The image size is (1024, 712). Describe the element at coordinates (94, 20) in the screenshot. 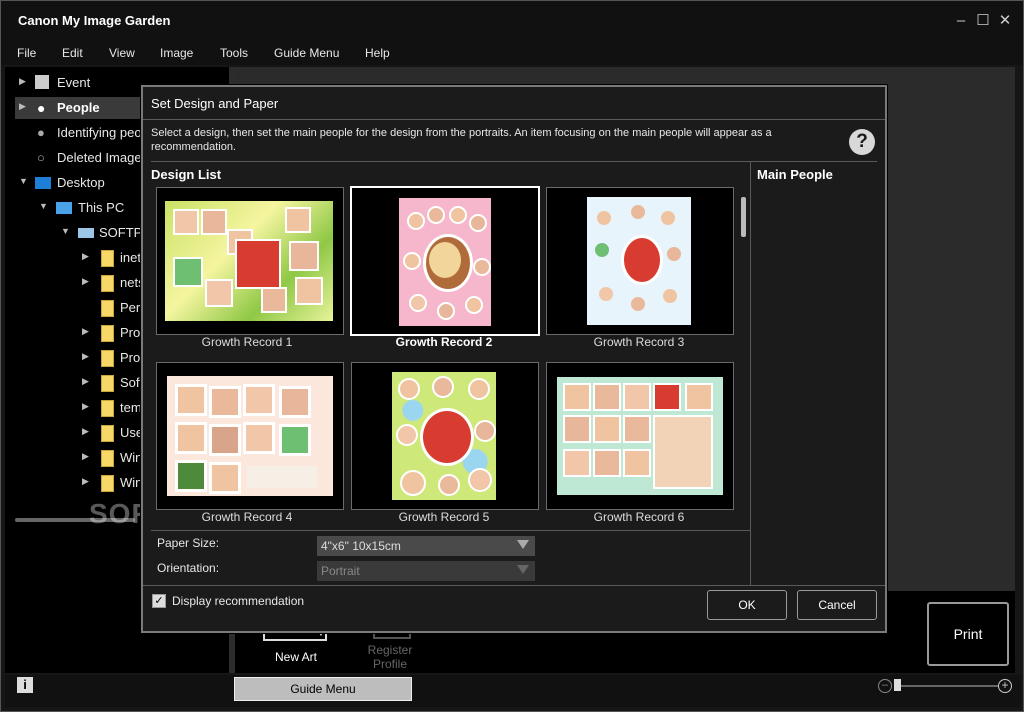

I see `app-title: Canon My Image Garden` at that location.